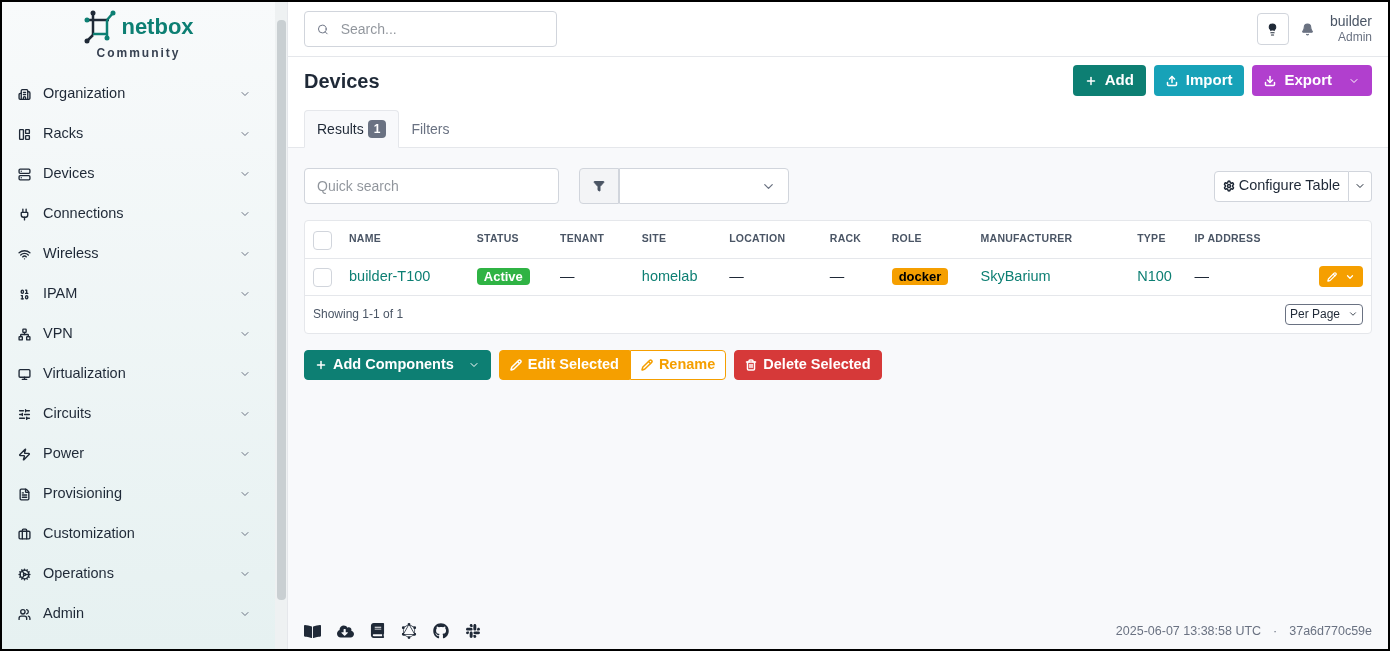  What do you see at coordinates (601, 239) in the screenshot?
I see `column-header: TENANT` at bounding box center [601, 239].